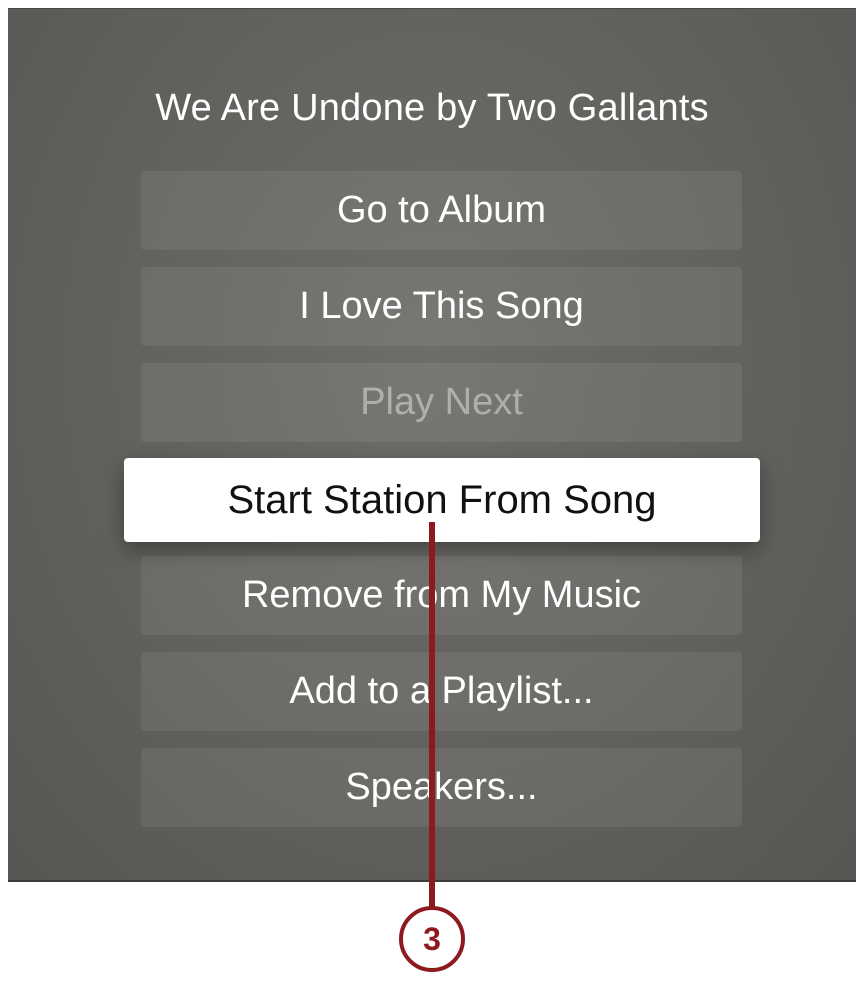 The width and height of the screenshot is (859, 1000). What do you see at coordinates (432, 108) in the screenshot?
I see `song-title: We Are Undone by Two Gallants` at bounding box center [432, 108].